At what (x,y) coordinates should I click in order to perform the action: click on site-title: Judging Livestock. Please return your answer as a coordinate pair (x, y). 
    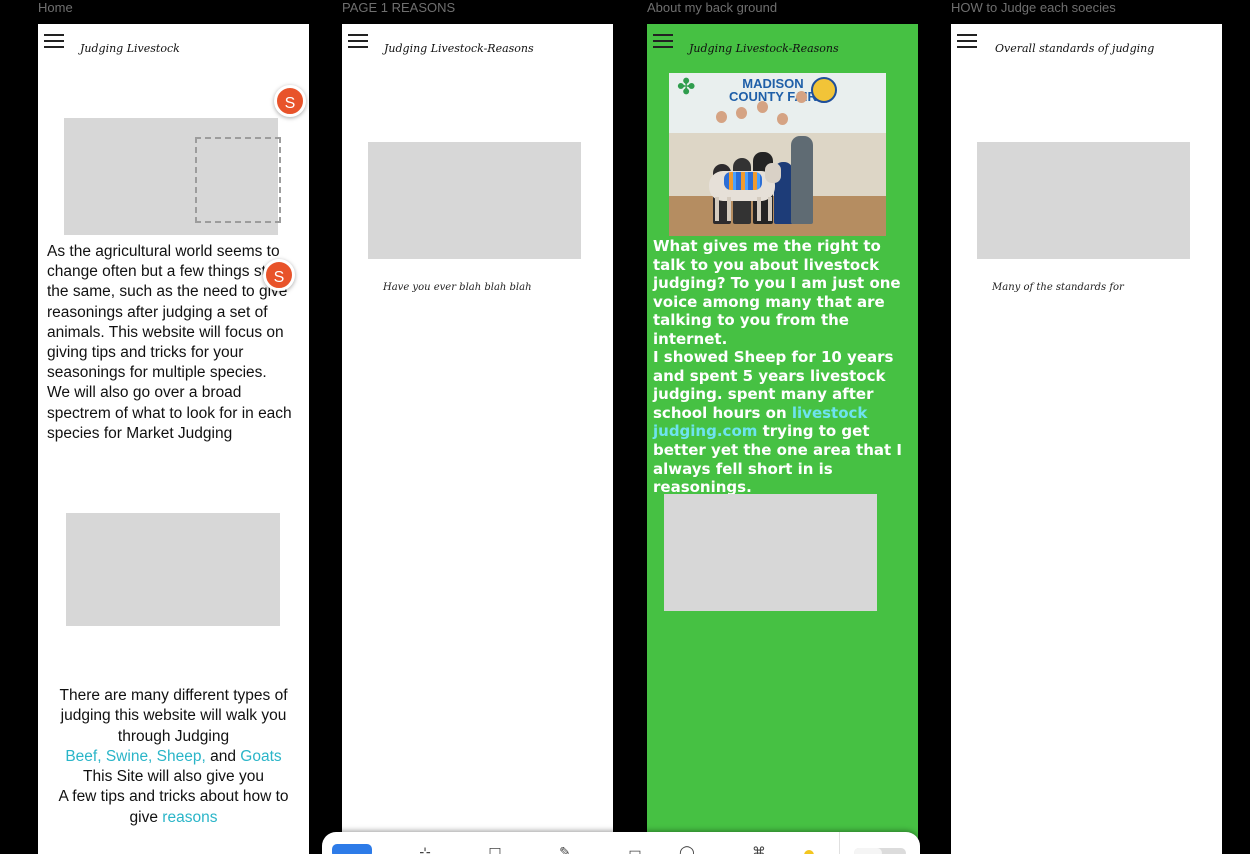
    Looking at the image, I should click on (130, 48).